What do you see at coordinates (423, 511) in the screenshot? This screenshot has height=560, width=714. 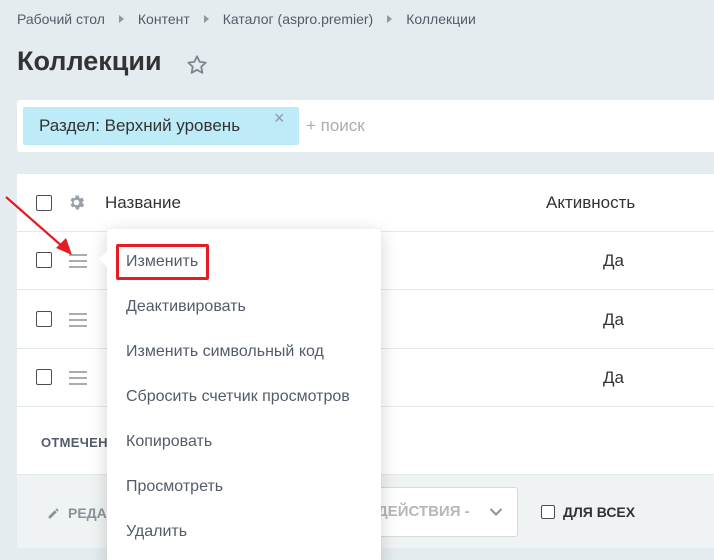 I see `actions-select-label: ДЕЙСТВИЯ -` at bounding box center [423, 511].